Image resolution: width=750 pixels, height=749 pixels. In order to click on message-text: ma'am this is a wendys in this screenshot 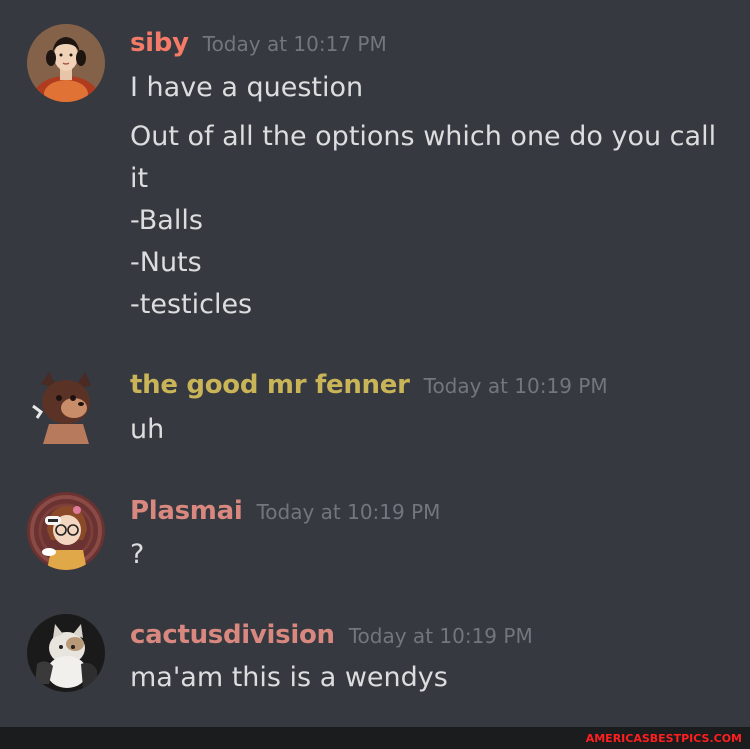, I will do `click(289, 677)`.